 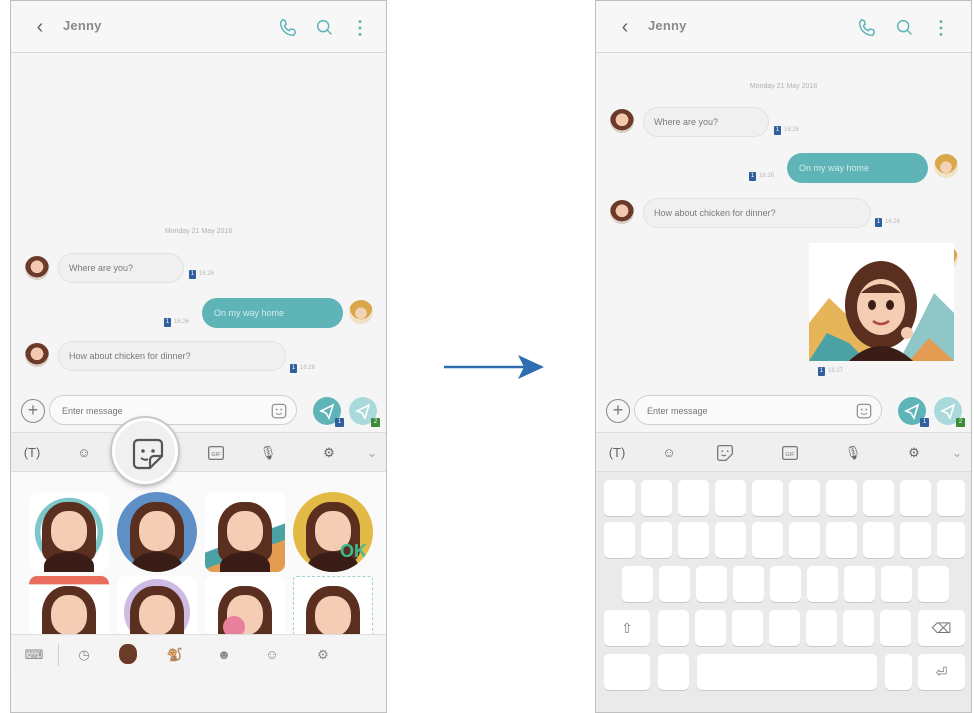 What do you see at coordinates (941, 628) in the screenshot?
I see `backspace-key: ⌫` at bounding box center [941, 628].